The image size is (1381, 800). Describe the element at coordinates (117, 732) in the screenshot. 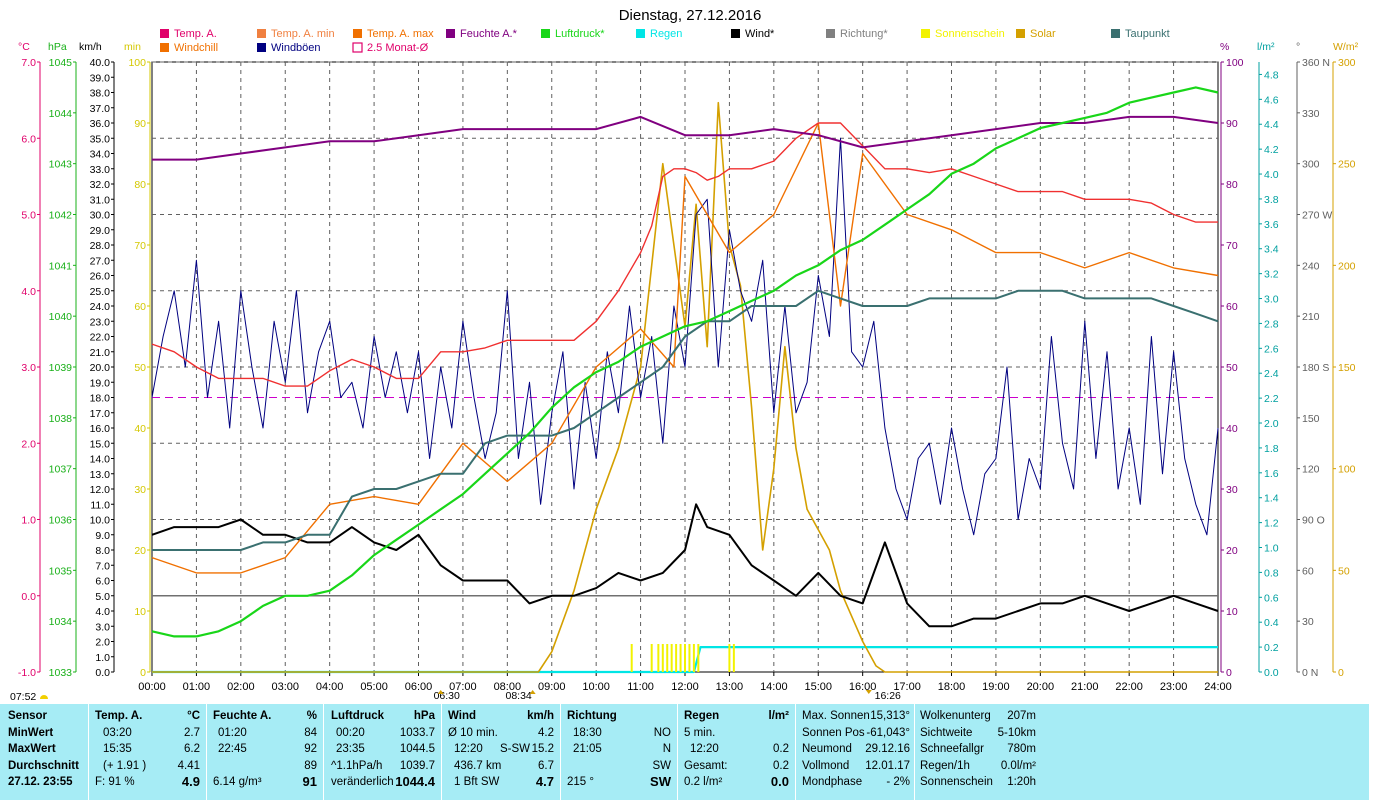

I see `temp-min-time: 03:20` at that location.